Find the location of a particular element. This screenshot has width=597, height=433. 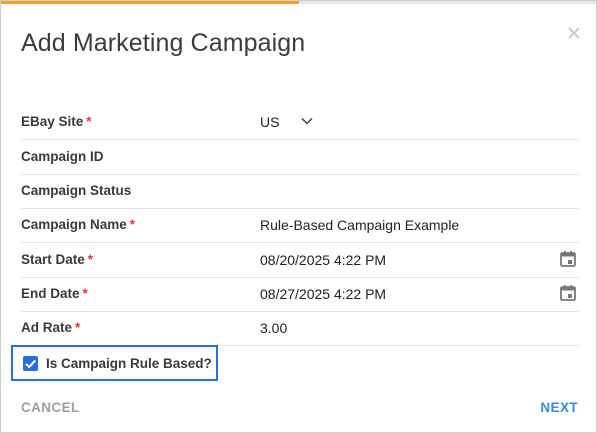

campaign-name-input: Rule-Based Campaign Example is located at coordinates (359, 225).